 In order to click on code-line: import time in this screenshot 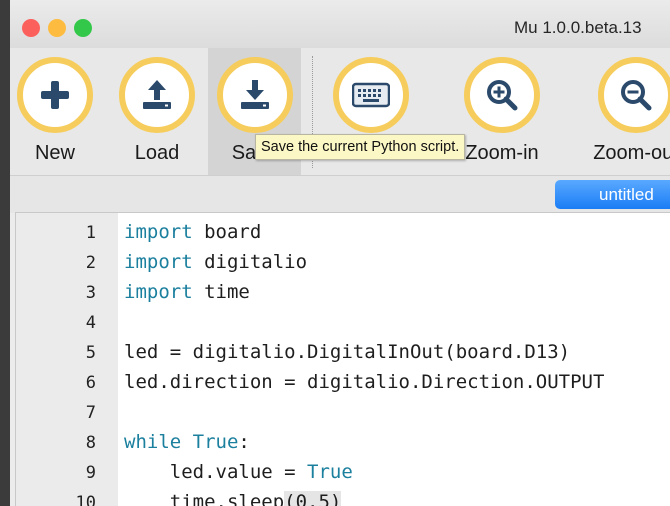, I will do `click(187, 292)`.